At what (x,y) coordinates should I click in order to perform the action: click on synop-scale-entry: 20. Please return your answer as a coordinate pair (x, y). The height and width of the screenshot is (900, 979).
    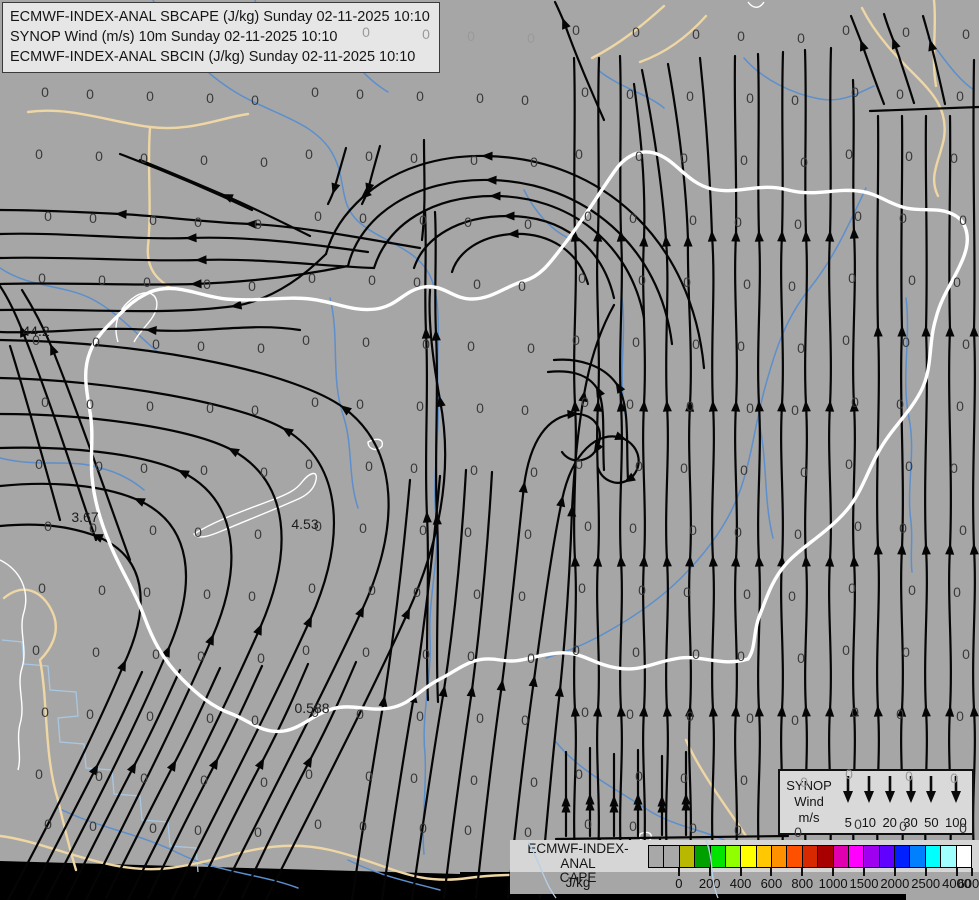
    Looking at the image, I should click on (889, 802).